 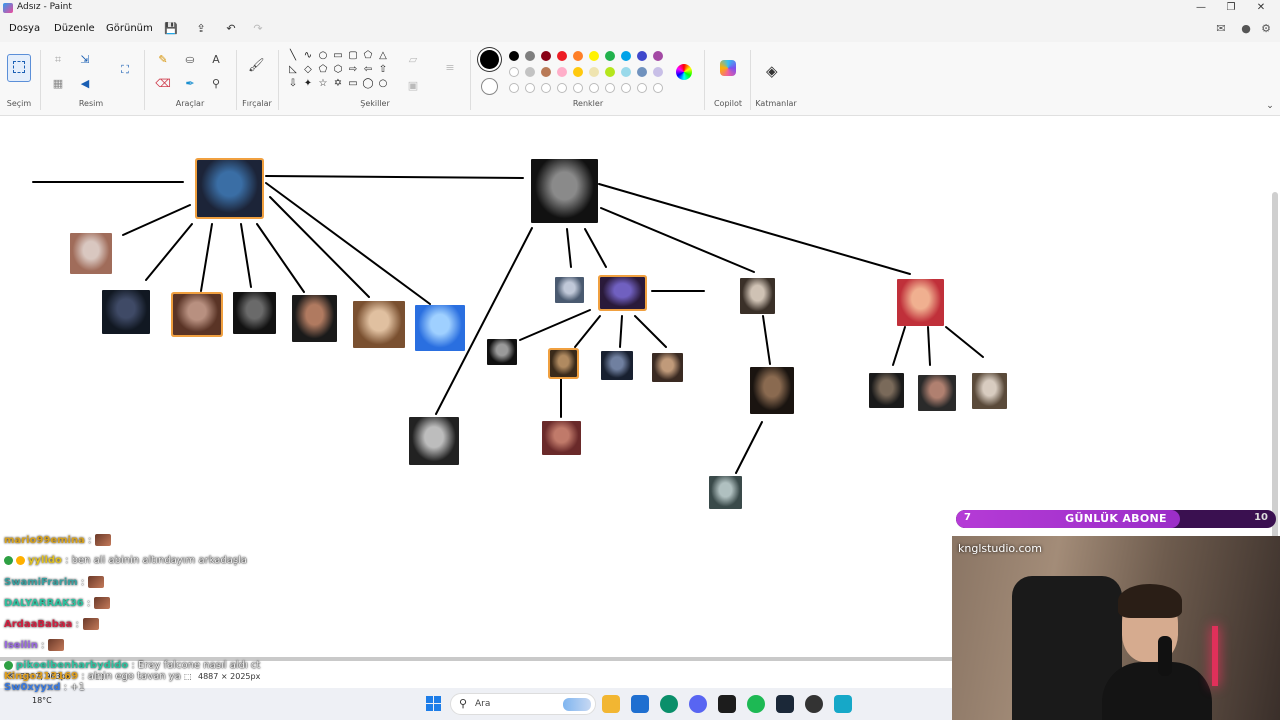 What do you see at coordinates (1201, 8) in the screenshot?
I see `minimize-button: —` at bounding box center [1201, 8].